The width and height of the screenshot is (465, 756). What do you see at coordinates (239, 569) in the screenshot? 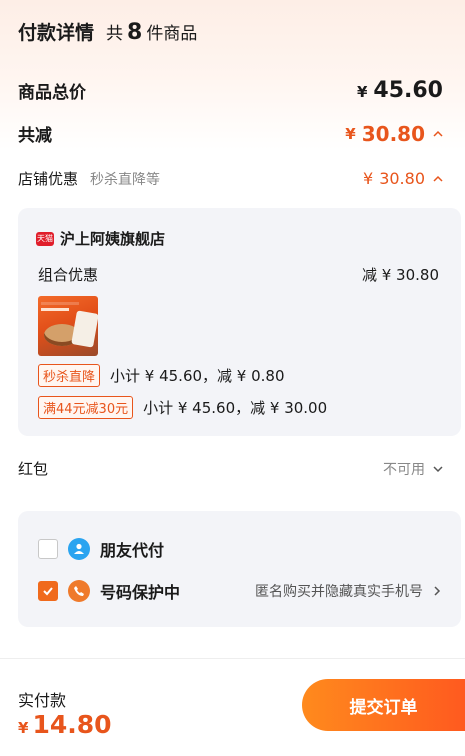
I see `payment-options-card: 朋友代付 号码保护中 匿名购买并隐藏真实手机号` at bounding box center [239, 569].